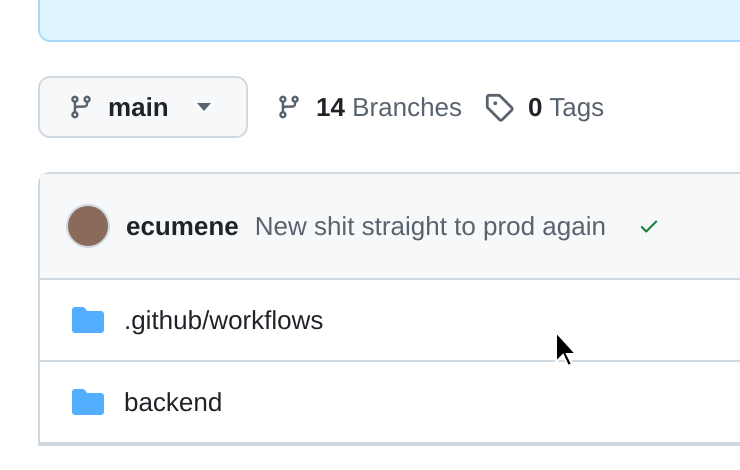  What do you see at coordinates (224, 320) in the screenshot?
I see `file-name: .github/workflows` at bounding box center [224, 320].